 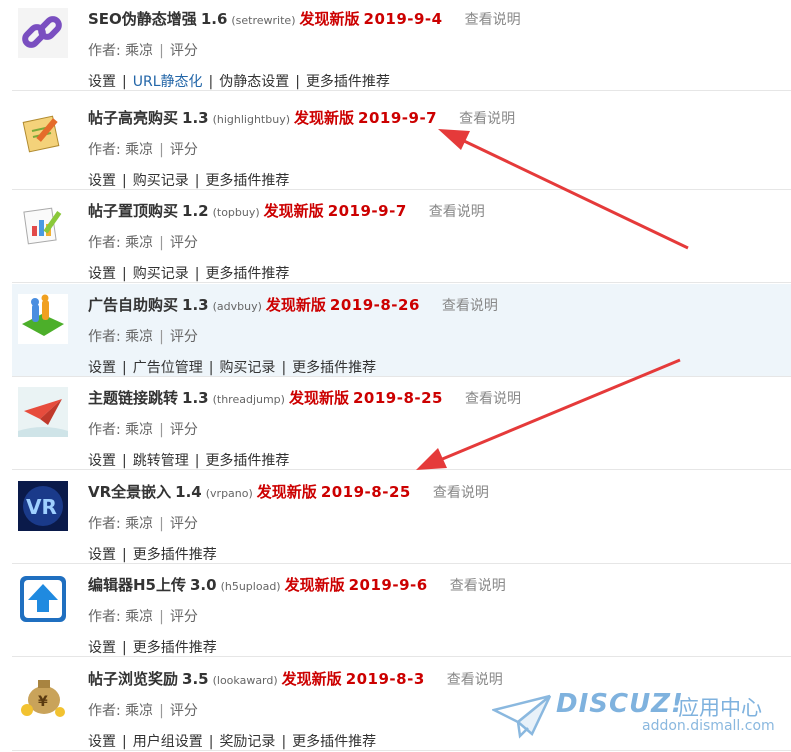 What do you see at coordinates (247, 742) in the screenshot?
I see `plugin-action-link: 奖励记录` at bounding box center [247, 742].